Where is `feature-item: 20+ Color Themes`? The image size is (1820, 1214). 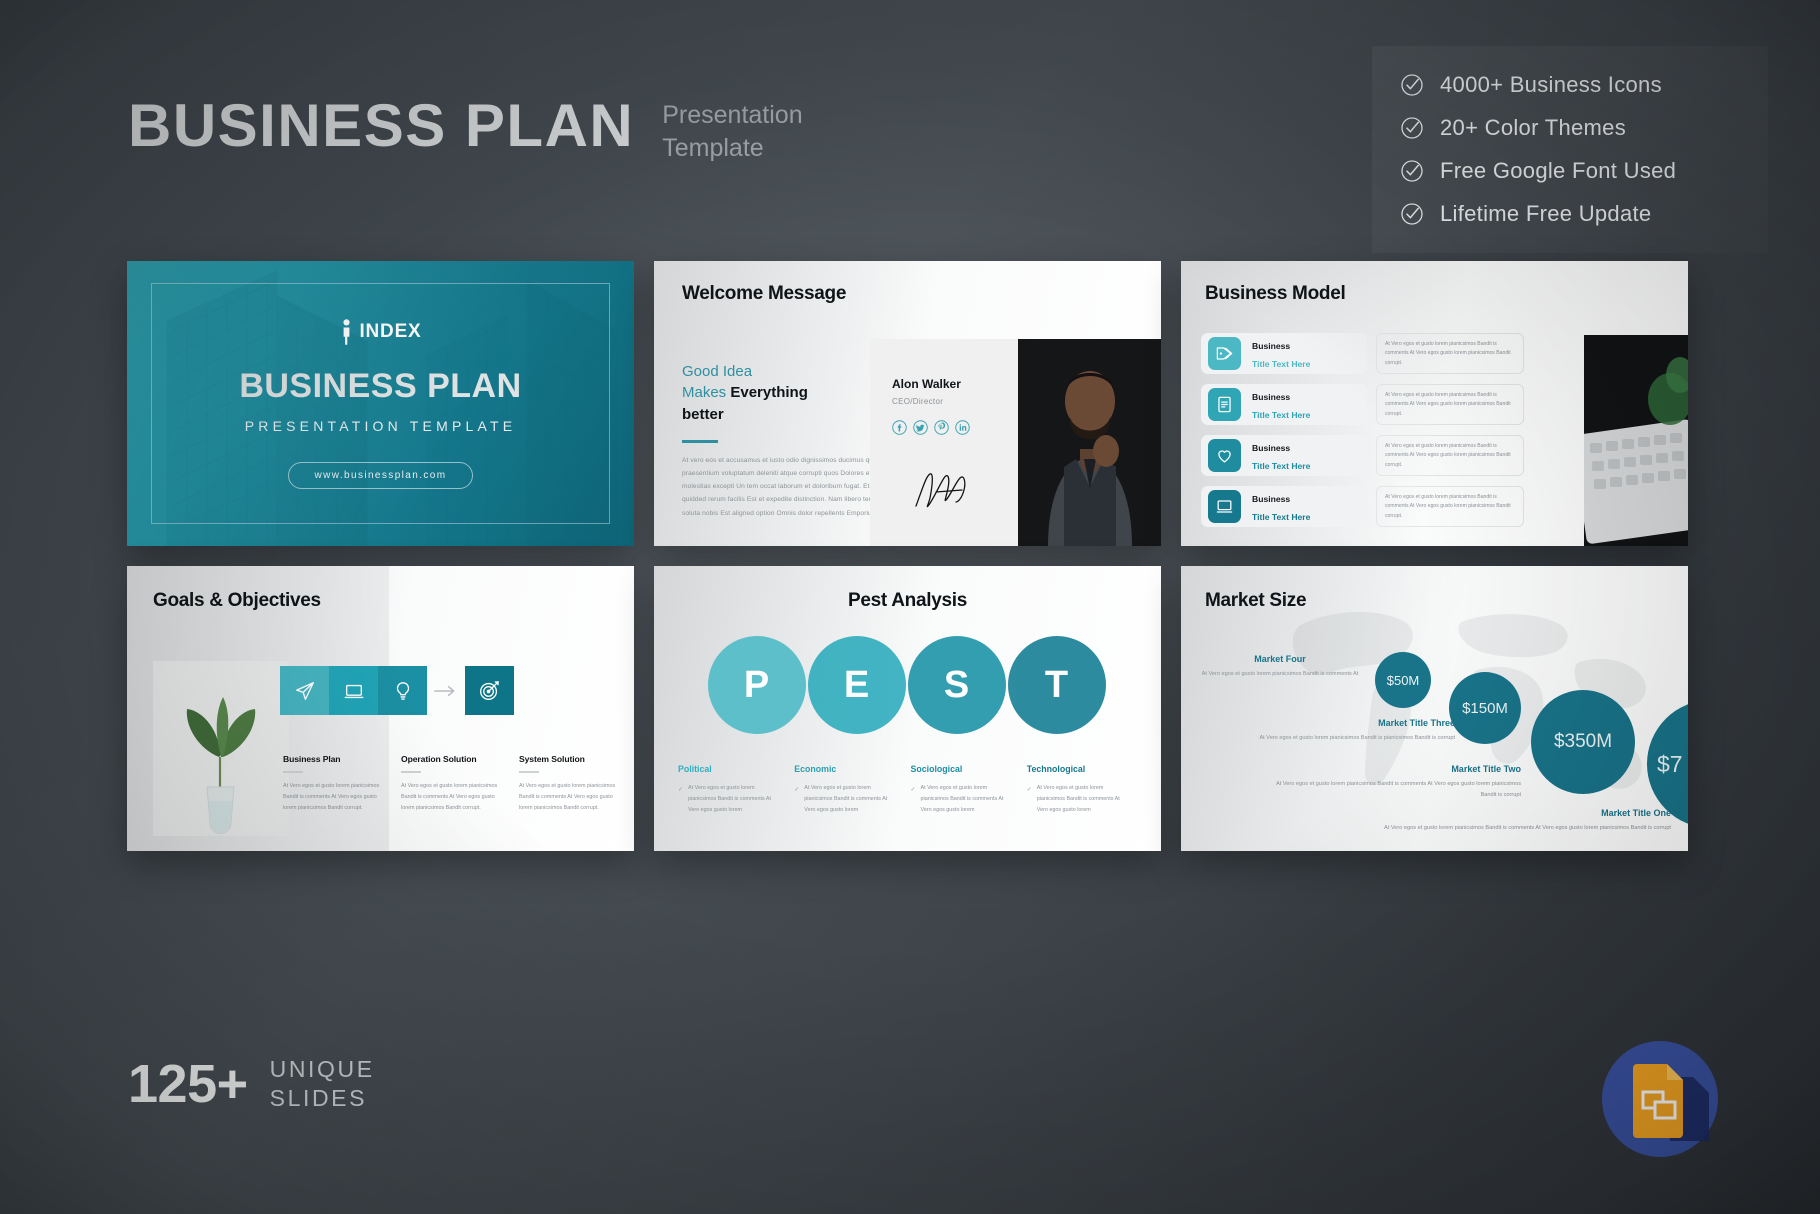 feature-item: 20+ Color Themes is located at coordinates (1571, 128).